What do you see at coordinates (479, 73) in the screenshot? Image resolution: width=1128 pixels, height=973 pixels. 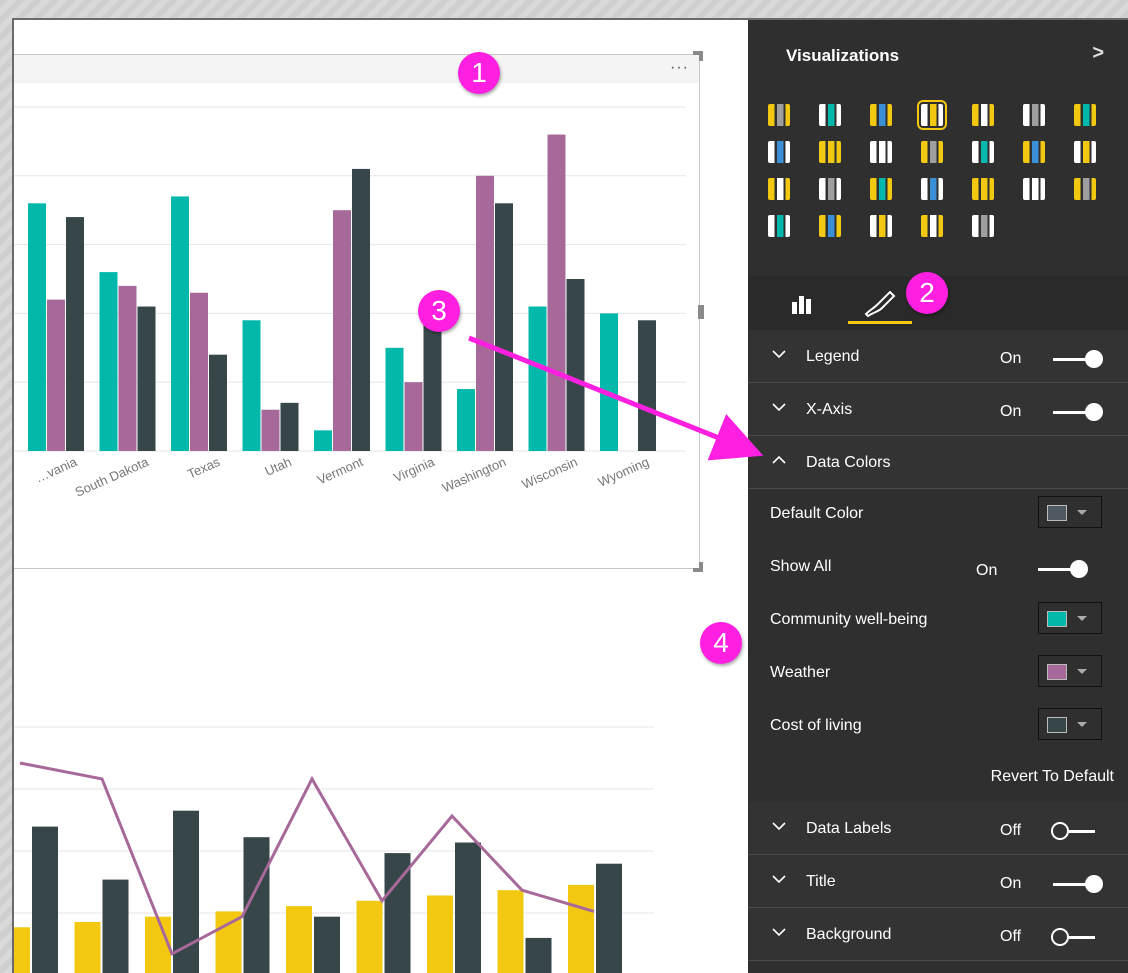 I see `annotation-badge-1: 1` at bounding box center [479, 73].